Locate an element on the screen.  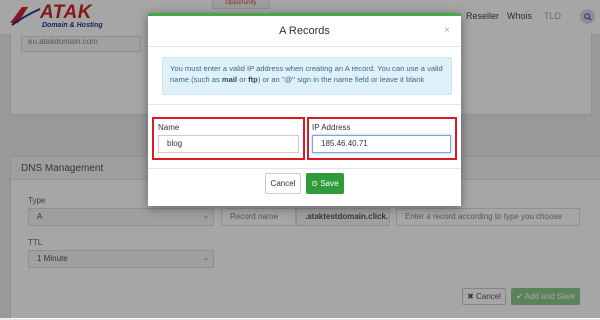
name-input: blog is located at coordinates (228, 144).